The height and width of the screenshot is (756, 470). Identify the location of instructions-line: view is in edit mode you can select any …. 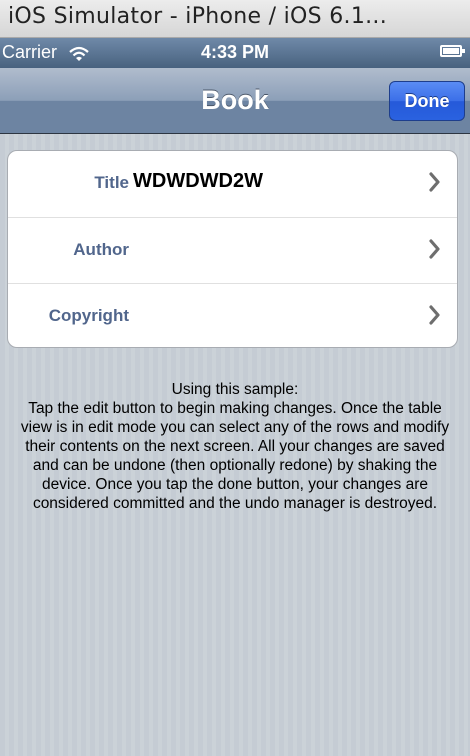
(235, 427).